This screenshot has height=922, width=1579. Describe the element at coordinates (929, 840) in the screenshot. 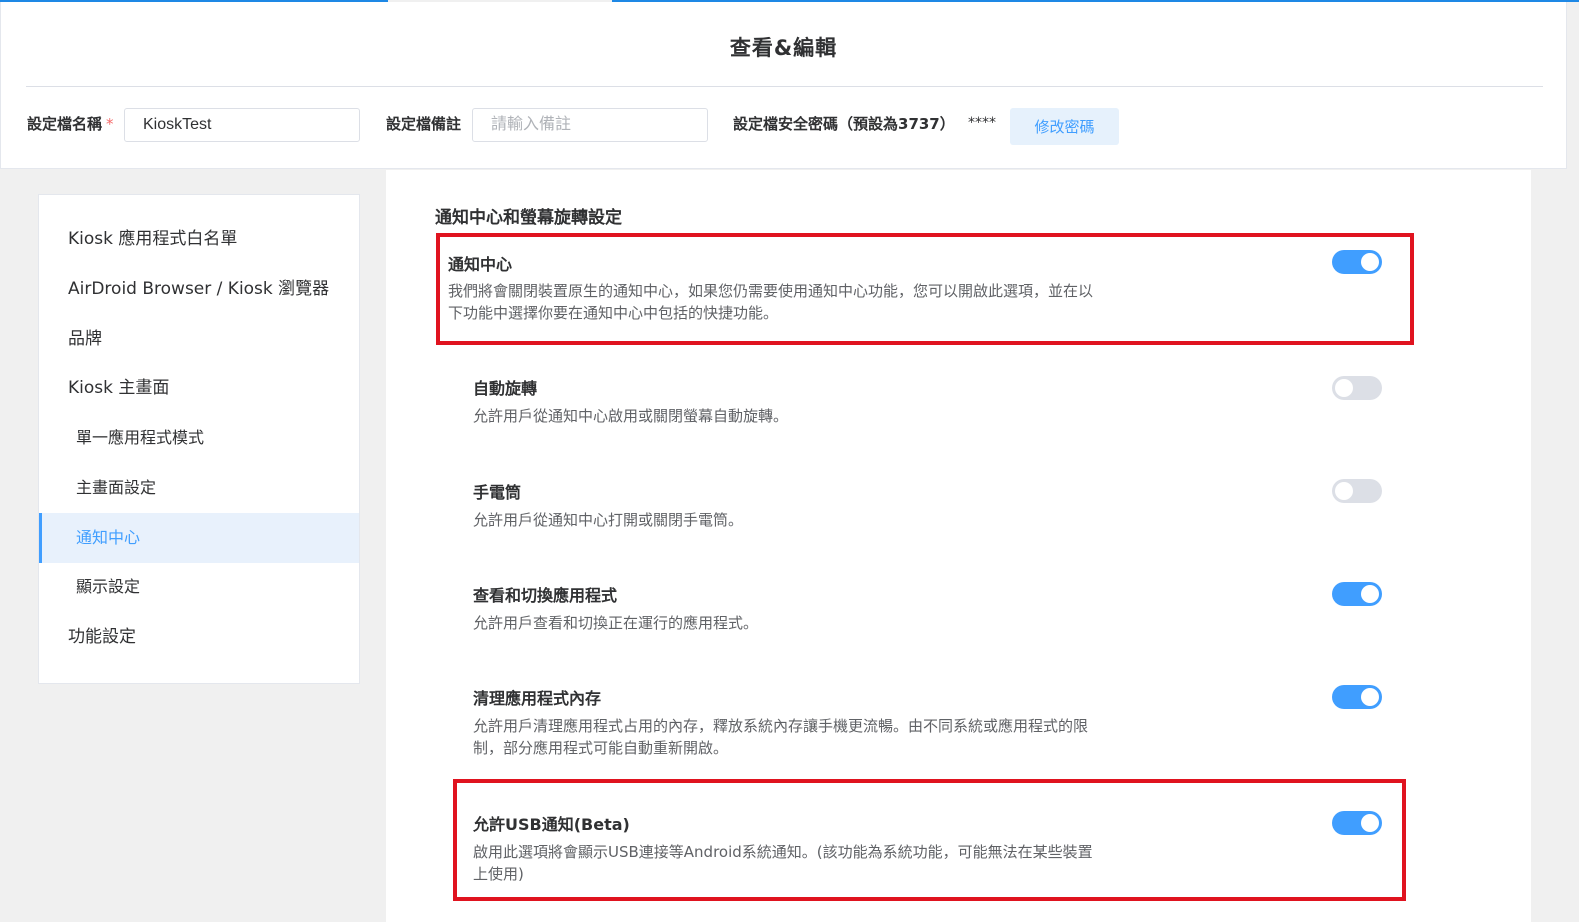

I see `highlight-box-usb-notifications` at that location.